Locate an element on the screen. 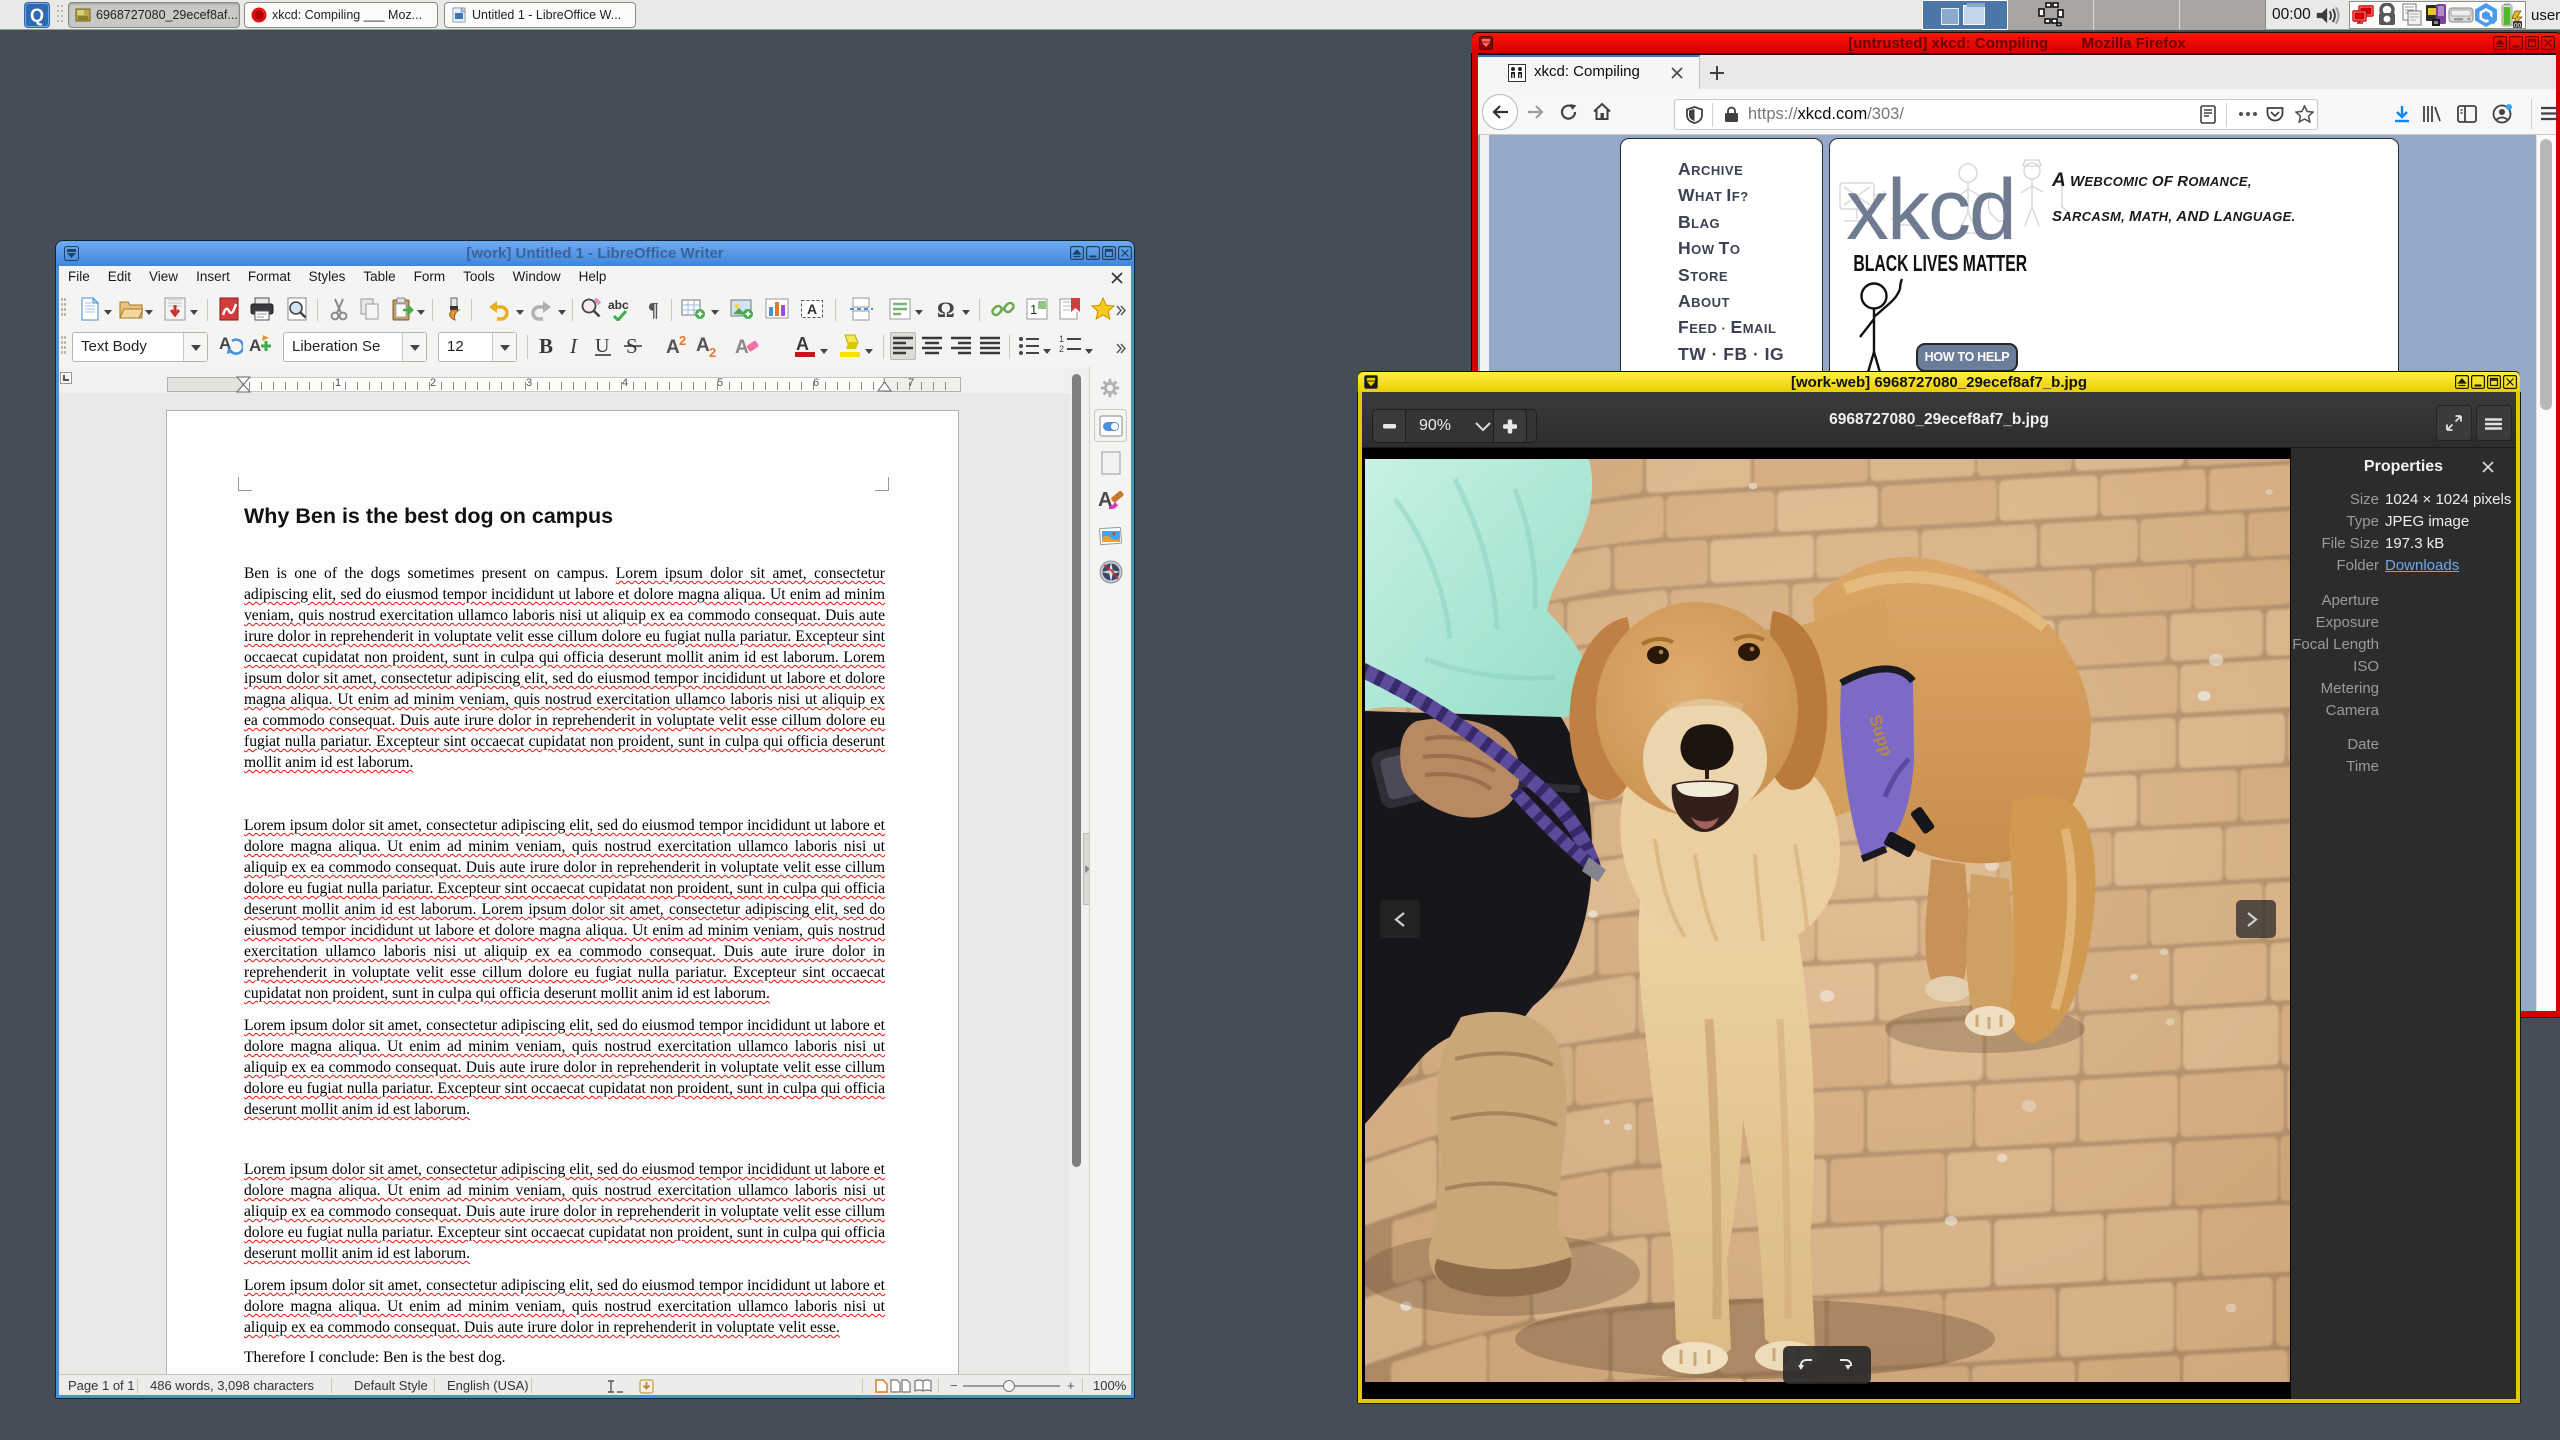 The width and height of the screenshot is (2560, 1440). svg-text: B is located at coordinates (546, 346).